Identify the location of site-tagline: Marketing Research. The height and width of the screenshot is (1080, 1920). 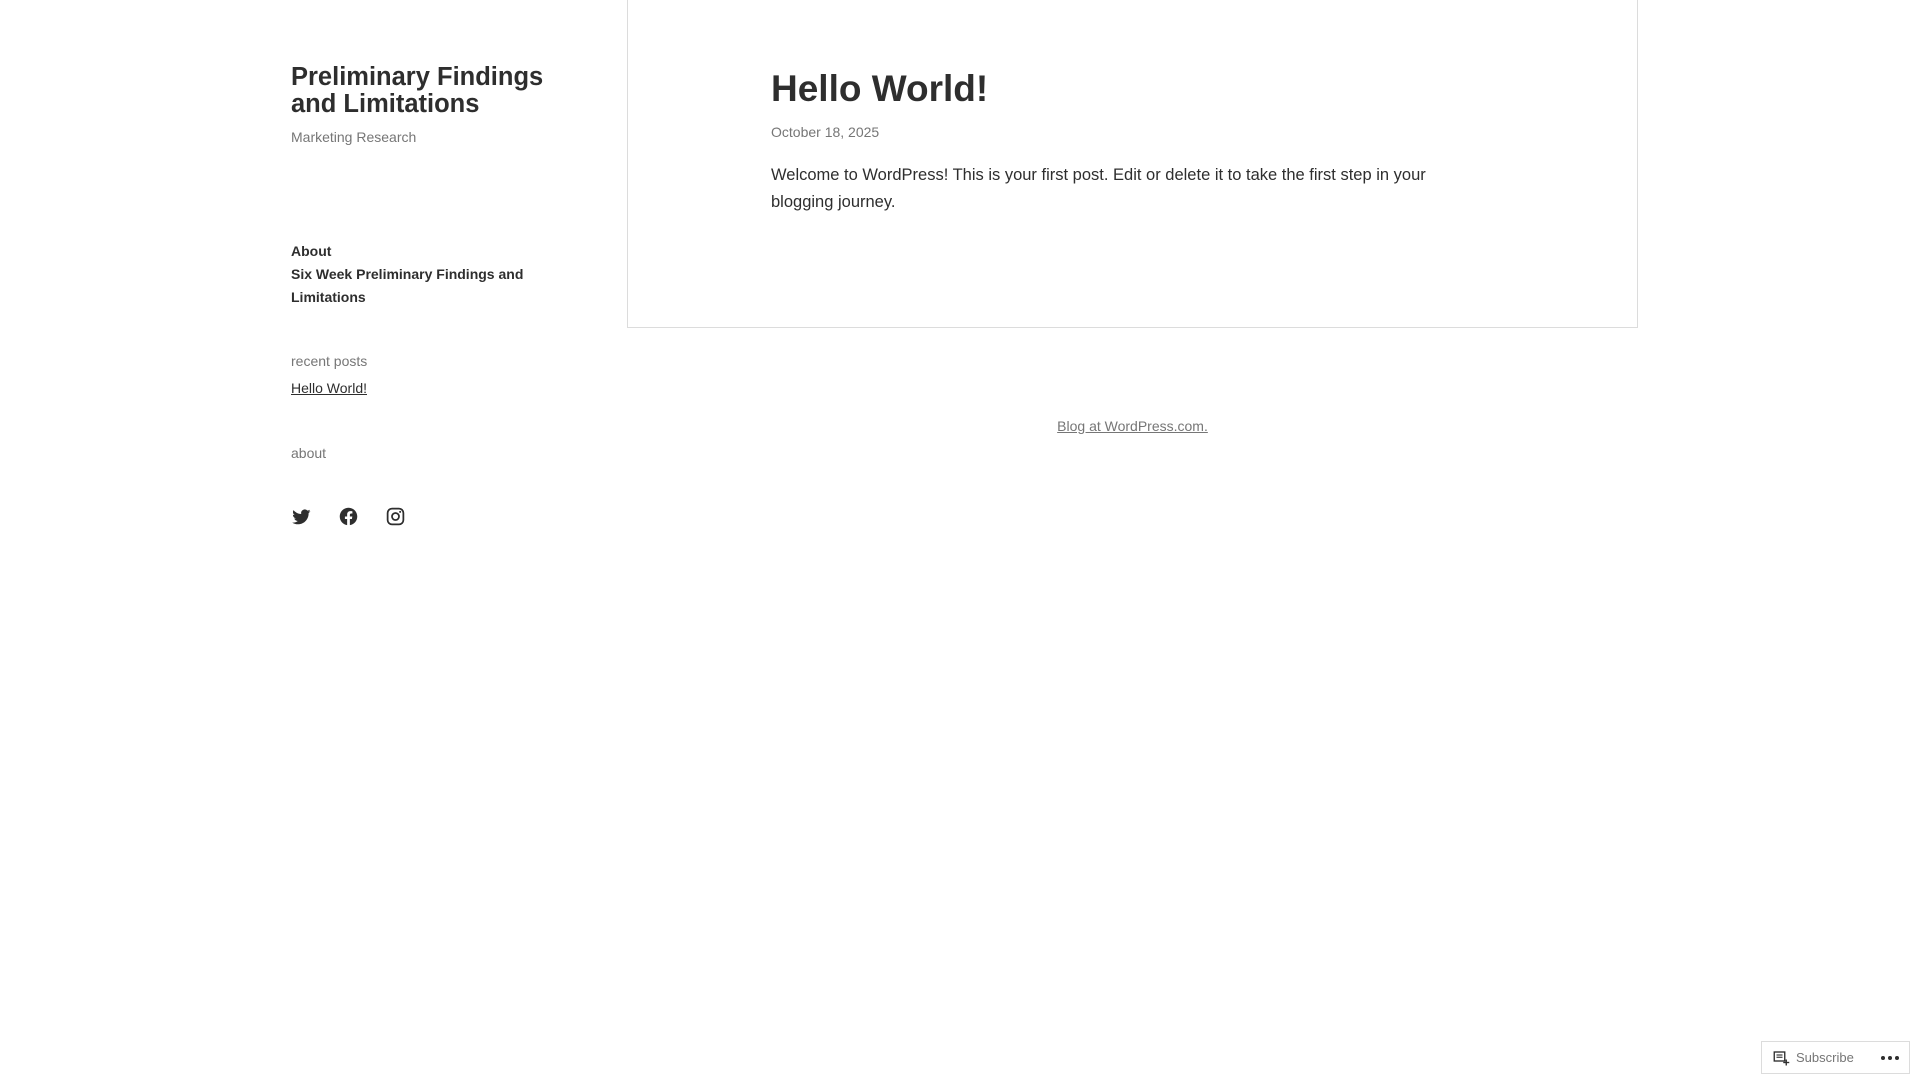
(354, 137).